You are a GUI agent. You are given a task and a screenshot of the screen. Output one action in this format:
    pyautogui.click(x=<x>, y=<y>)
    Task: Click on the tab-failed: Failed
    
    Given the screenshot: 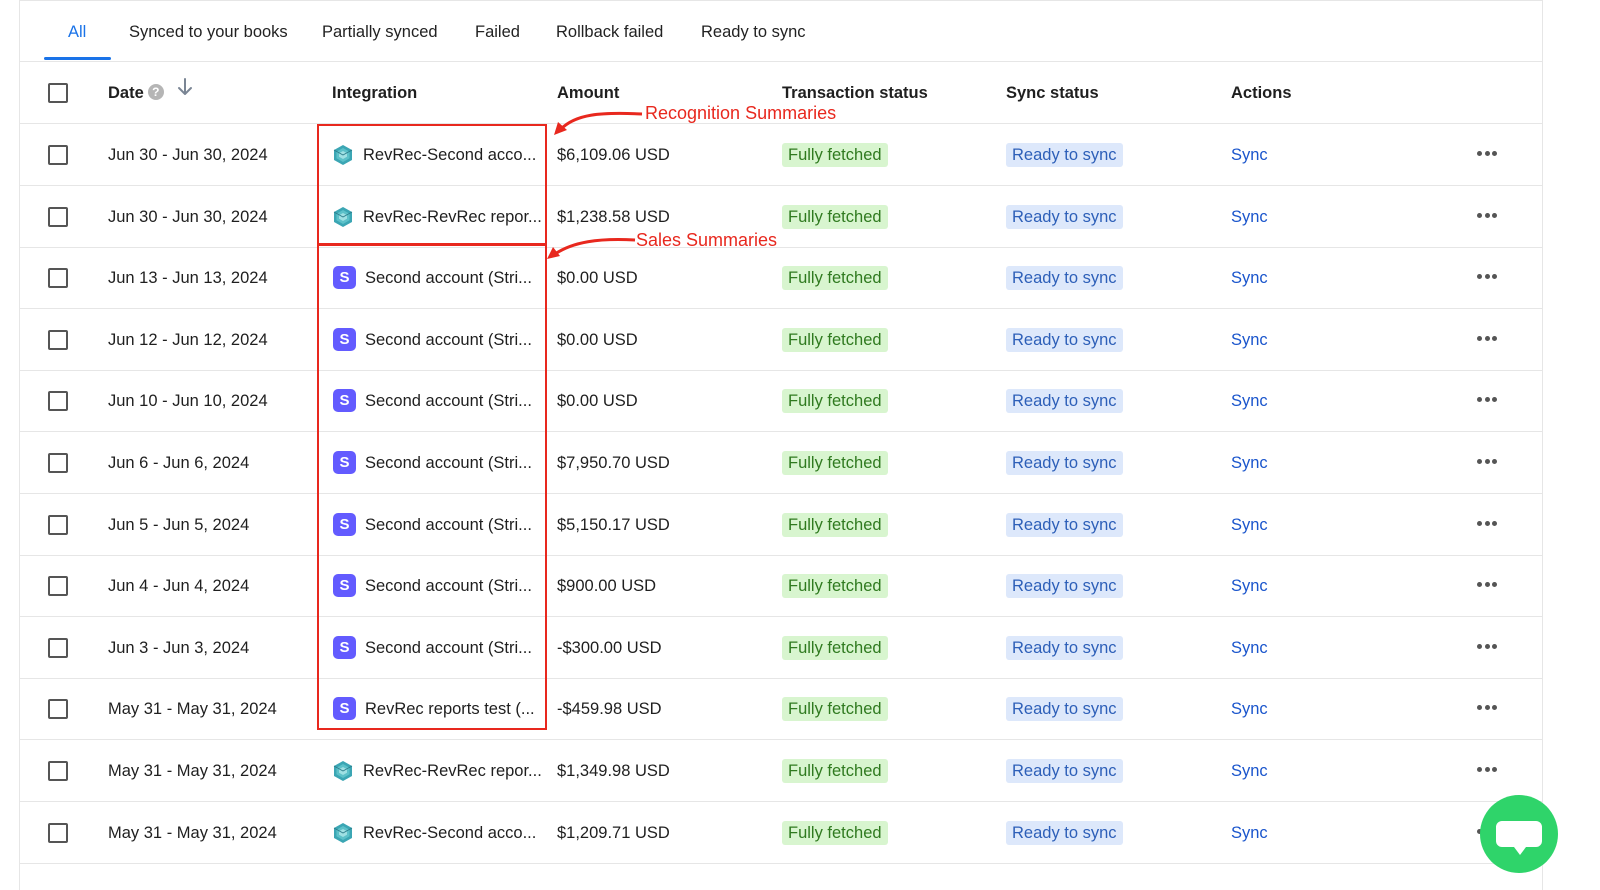 What is the action you would take?
    pyautogui.click(x=497, y=31)
    